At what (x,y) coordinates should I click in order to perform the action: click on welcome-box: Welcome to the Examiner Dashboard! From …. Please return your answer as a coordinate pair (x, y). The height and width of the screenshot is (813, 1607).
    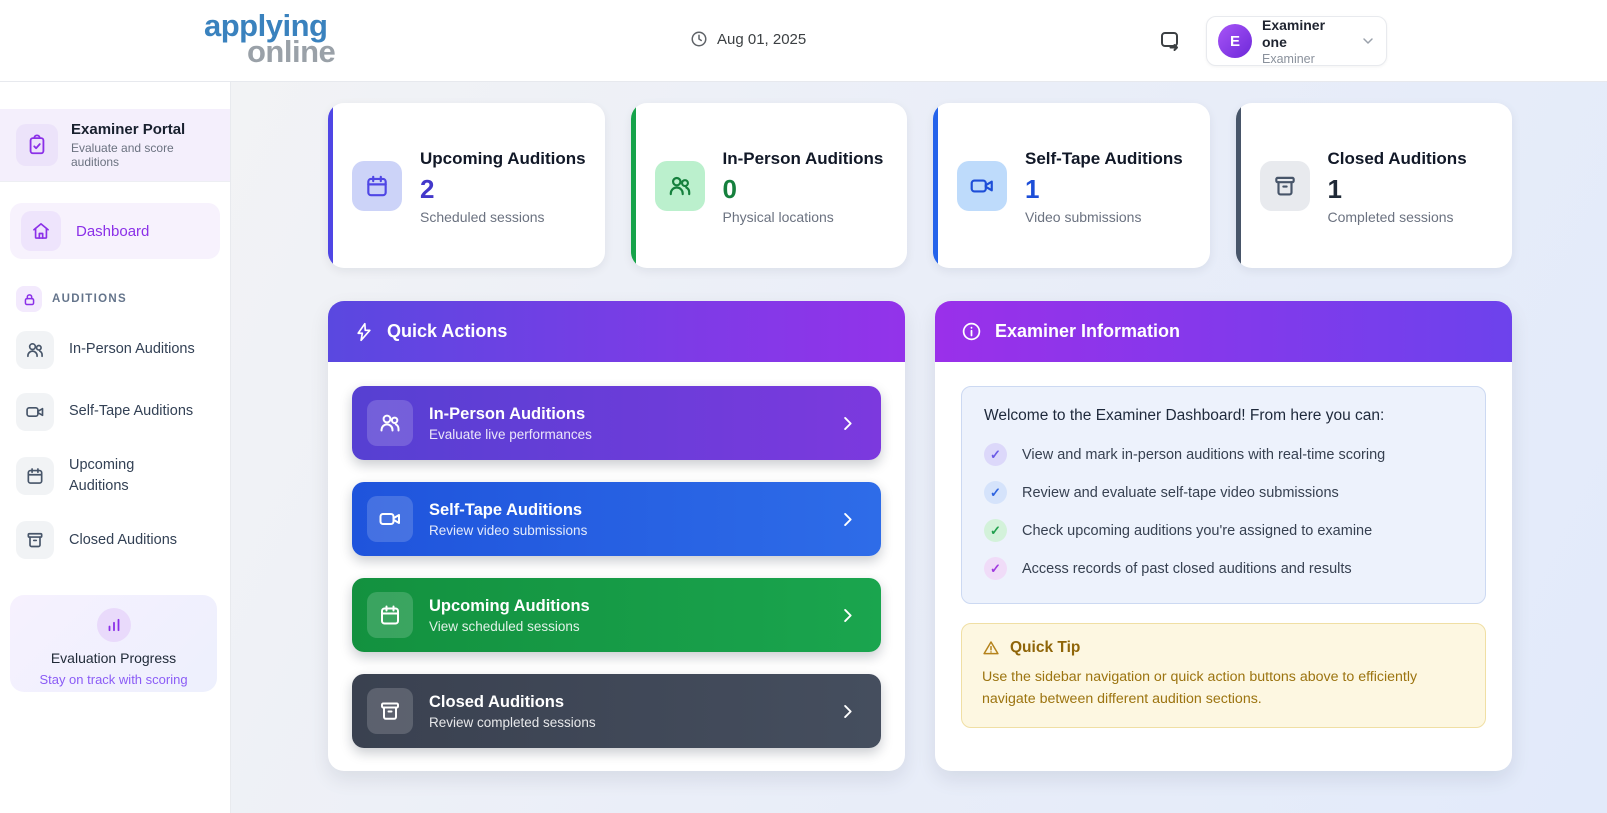
    Looking at the image, I should click on (1223, 495).